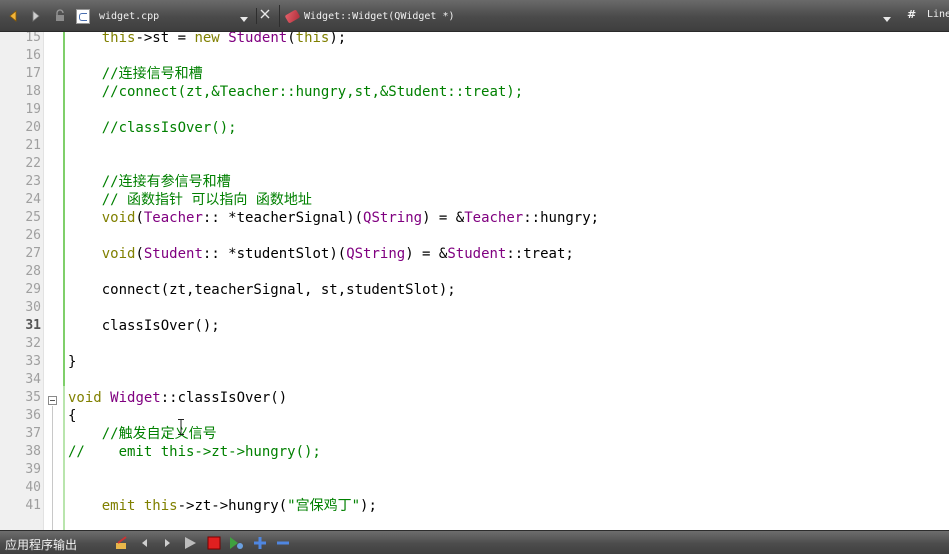  Describe the element at coordinates (149, 182) in the screenshot. I see `code-line: //连接有参信号和槽` at that location.